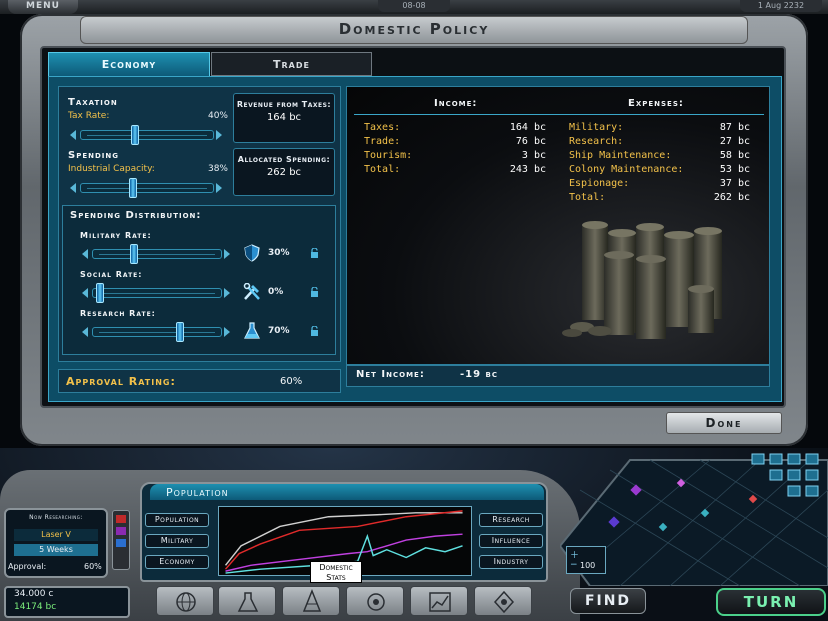  I want to click on flask-nav-icon, so click(248, 602).